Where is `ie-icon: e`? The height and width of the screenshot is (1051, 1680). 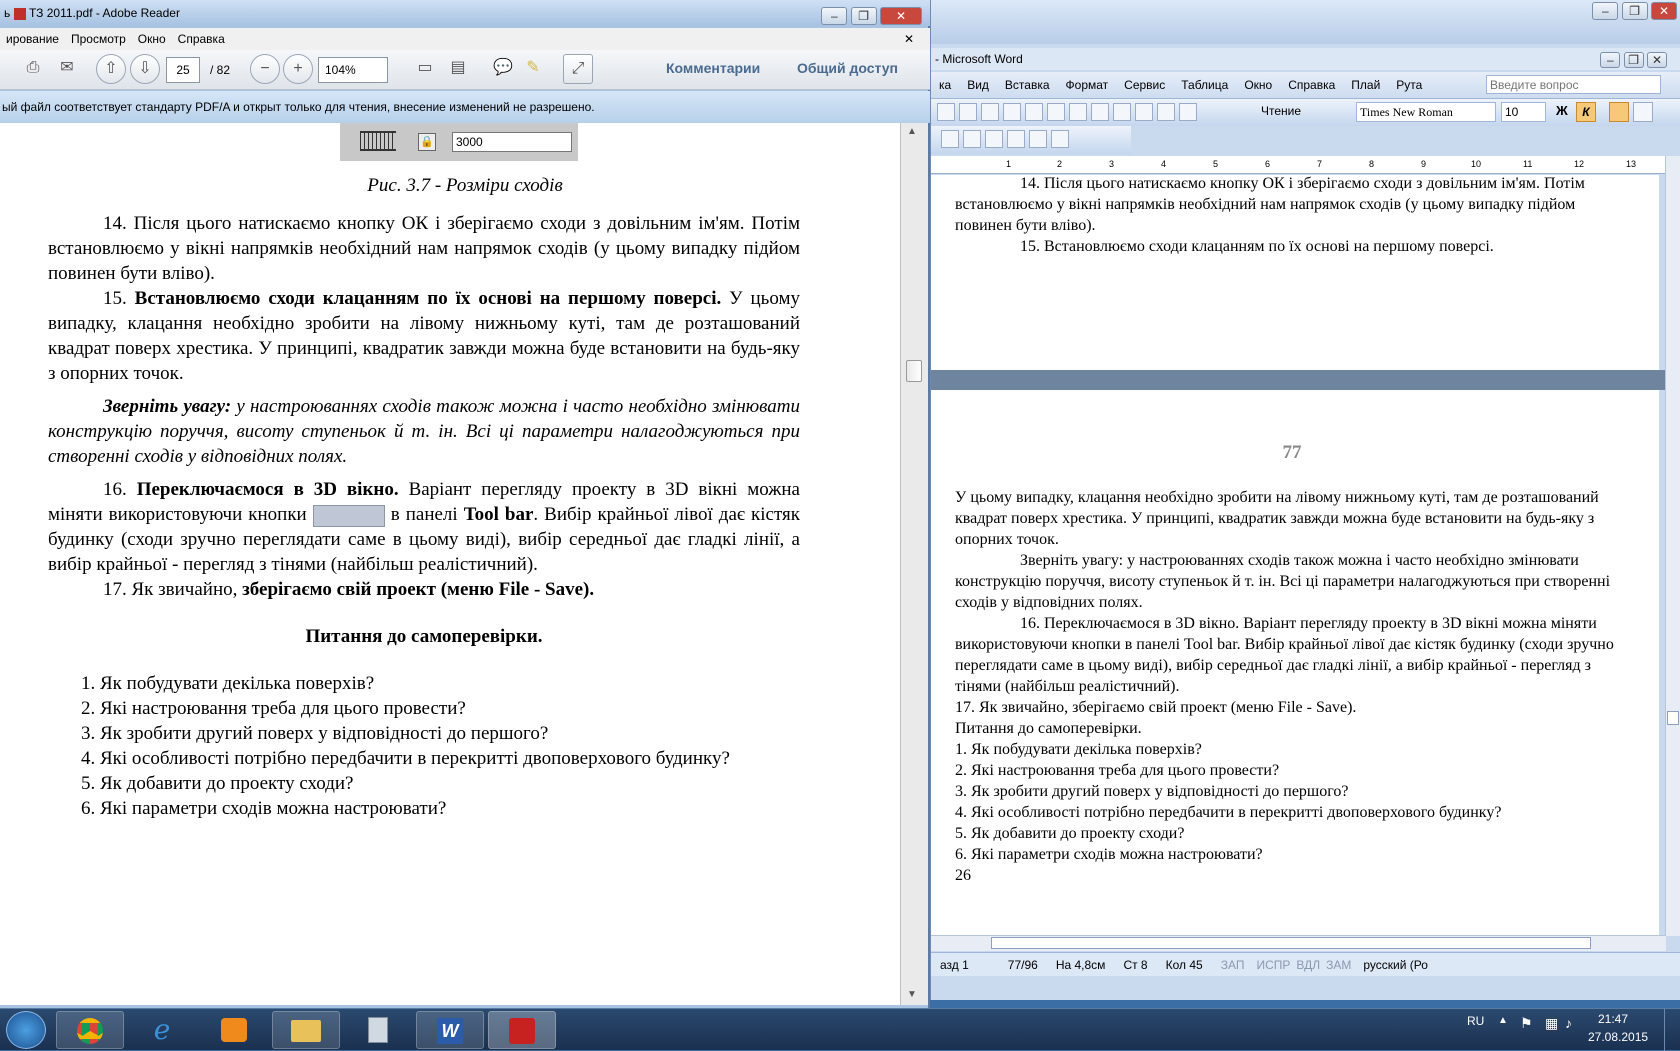 ie-icon: e is located at coordinates (162, 1030).